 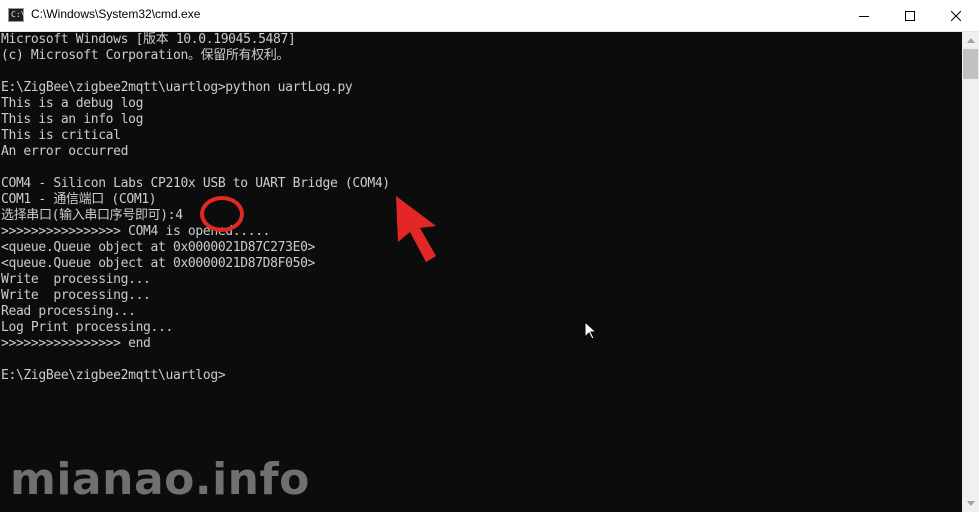 I want to click on scroll-up-icon, so click(x=970, y=40).